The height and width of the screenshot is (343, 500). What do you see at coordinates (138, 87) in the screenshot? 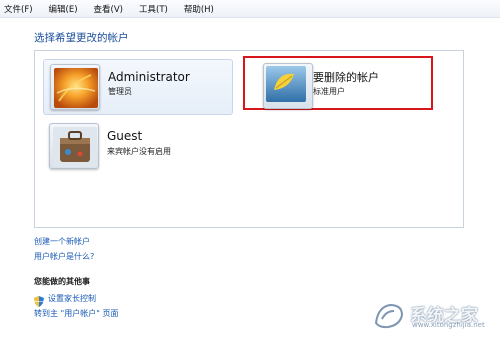
I see `account-administrator: Administrator 管理员` at bounding box center [138, 87].